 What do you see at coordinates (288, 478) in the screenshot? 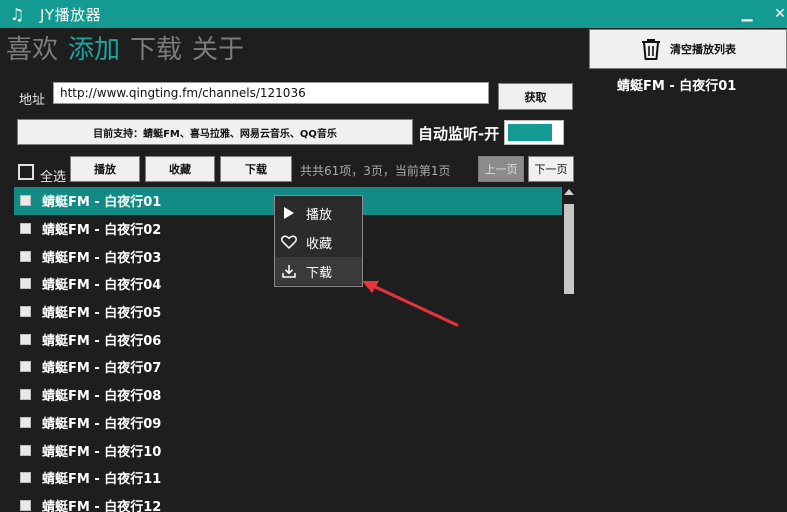
I see `list-item: 蜻蜓FM - 白夜行11` at bounding box center [288, 478].